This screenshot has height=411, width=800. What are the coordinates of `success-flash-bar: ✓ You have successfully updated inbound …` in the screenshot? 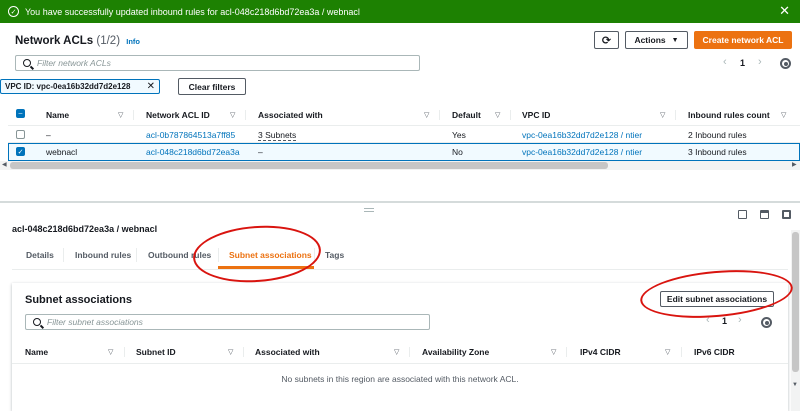 It's located at (400, 11).